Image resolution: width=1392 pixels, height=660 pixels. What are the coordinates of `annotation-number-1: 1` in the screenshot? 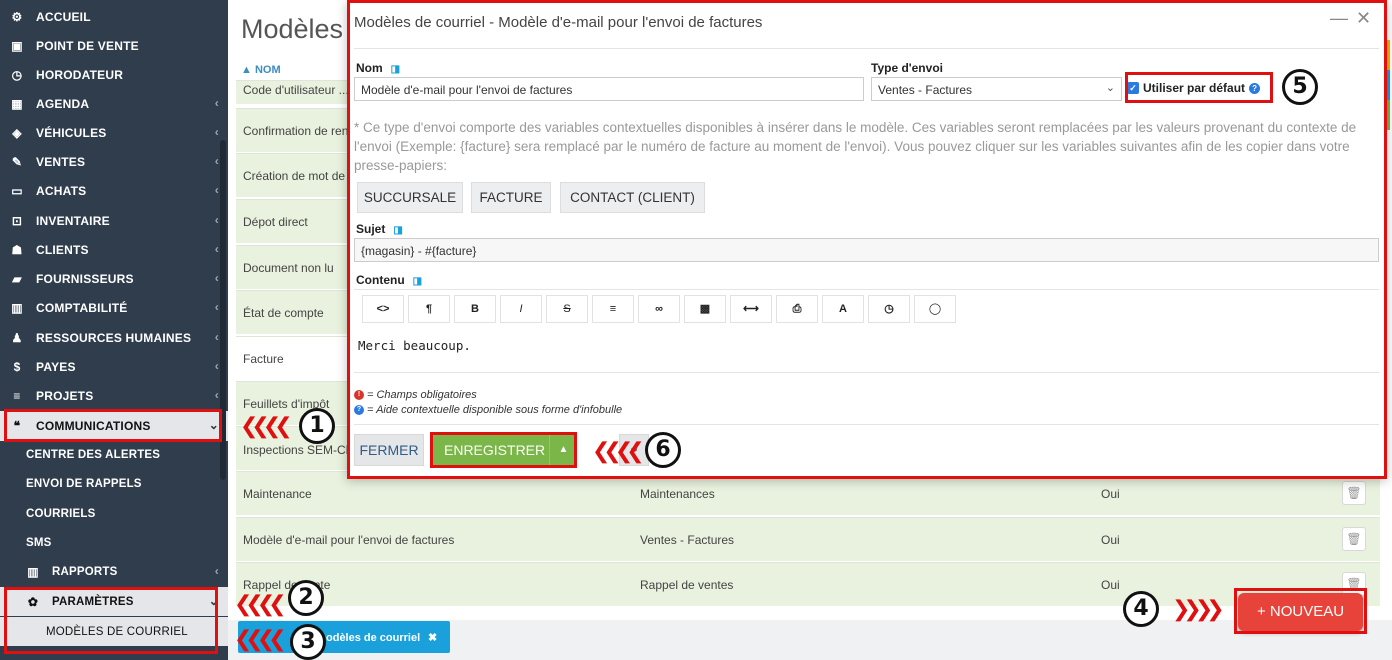 It's located at (317, 426).